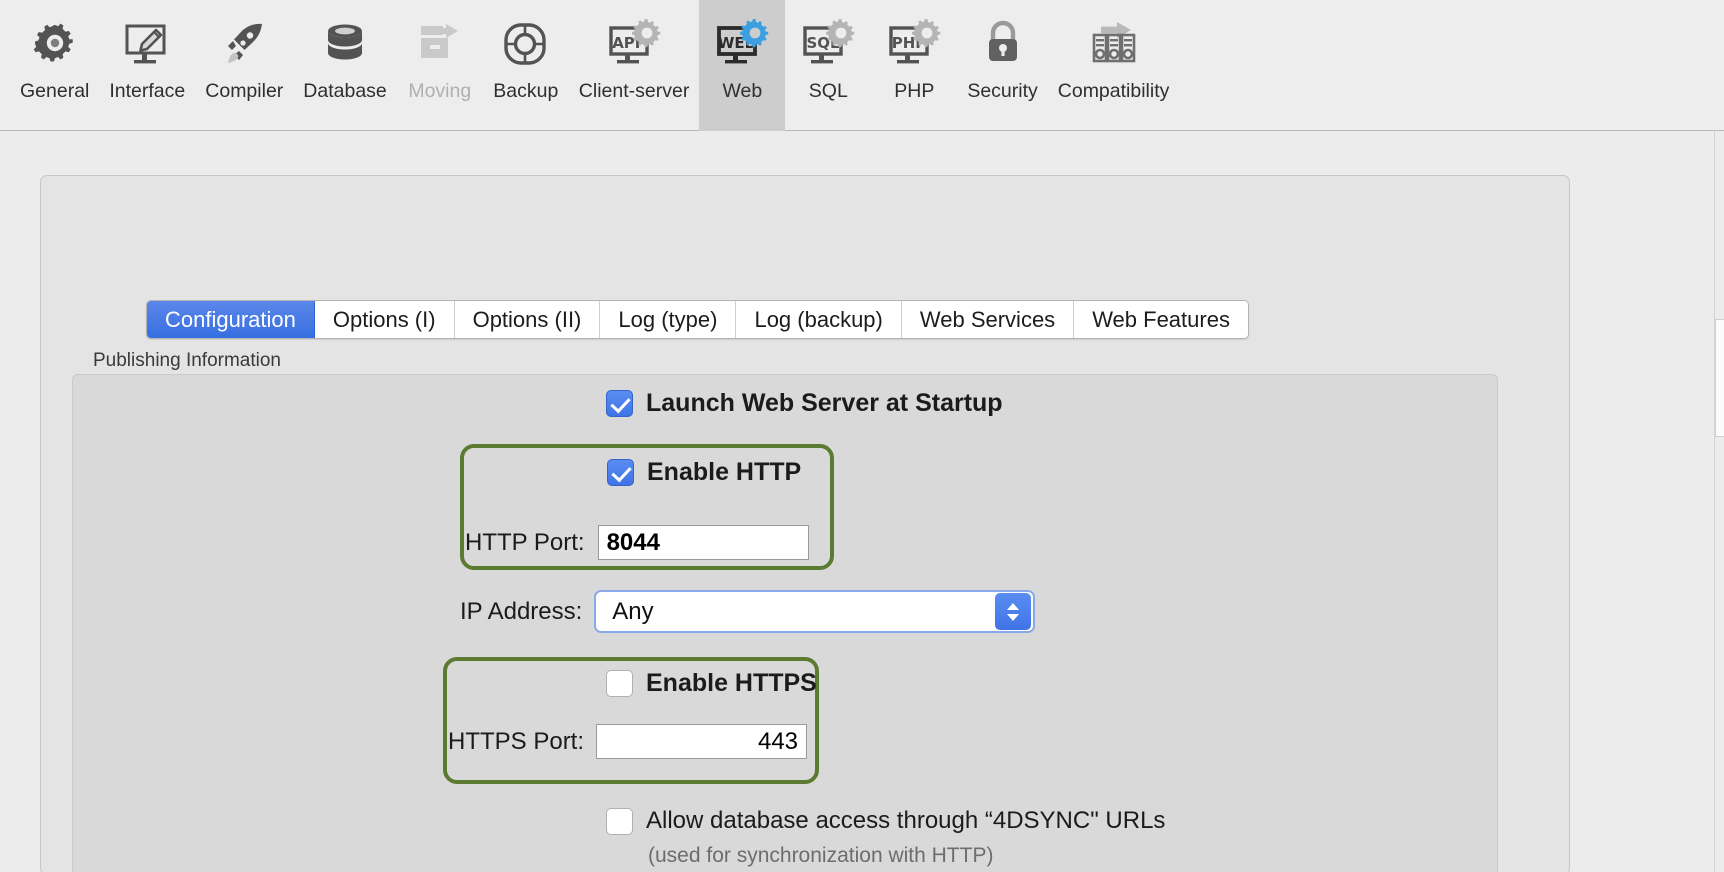 The width and height of the screenshot is (1724, 872). What do you see at coordinates (914, 45) in the screenshot?
I see `monitor-php-gear-icon: PHP` at bounding box center [914, 45].